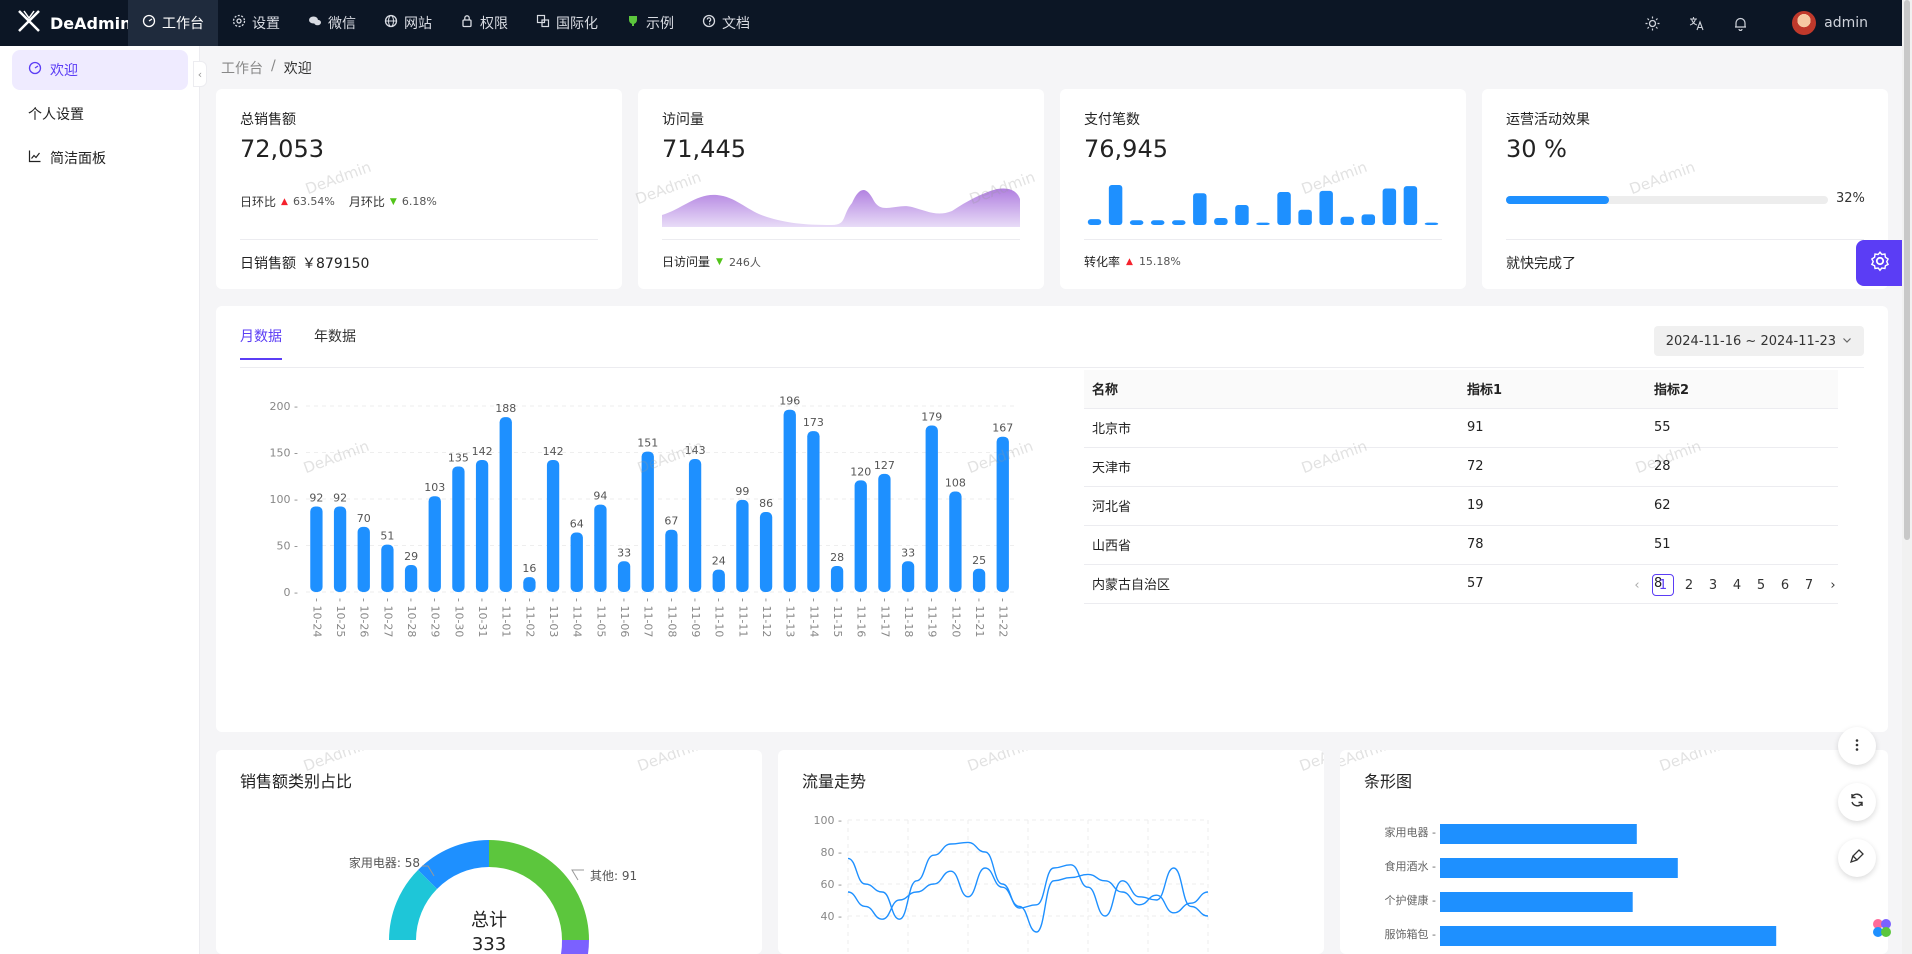  Describe the element at coordinates (1785, 585) in the screenshot. I see `page-button: 6` at that location.